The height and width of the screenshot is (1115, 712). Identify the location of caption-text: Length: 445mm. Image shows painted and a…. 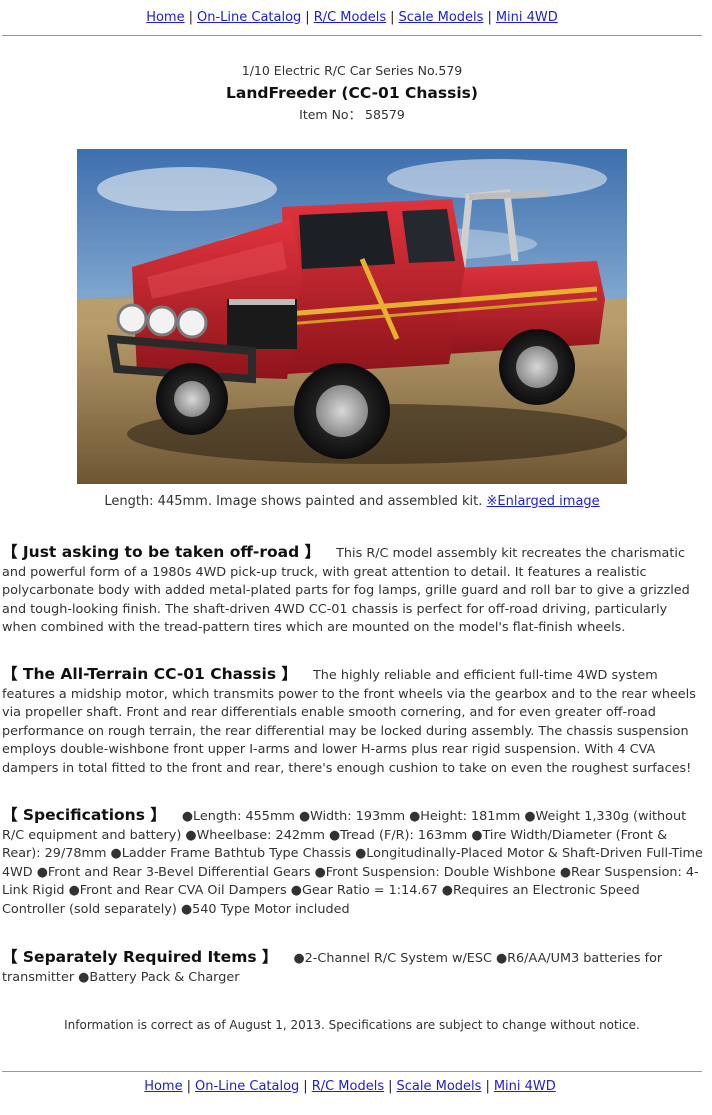
(295, 501).